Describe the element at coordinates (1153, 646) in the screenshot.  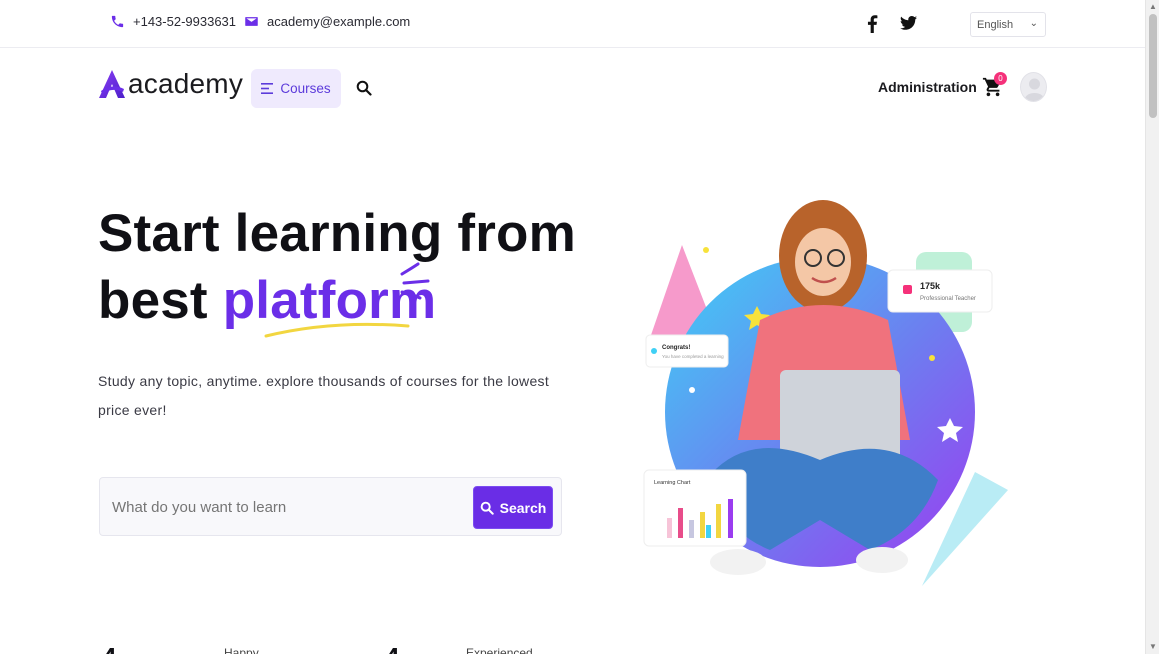
I see `scroll-down-arrow-icon: ▼` at that location.